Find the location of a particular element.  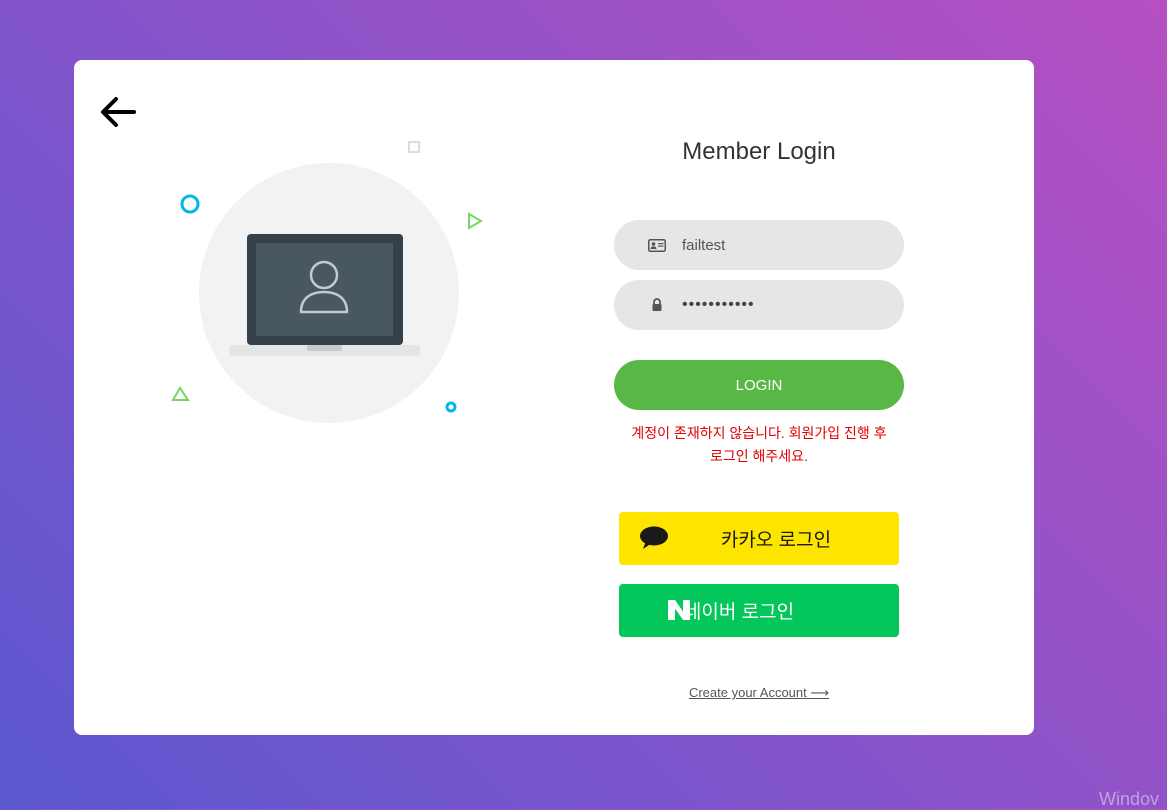

windows-activation-watermark: Windov is located at coordinates (1129, 799).